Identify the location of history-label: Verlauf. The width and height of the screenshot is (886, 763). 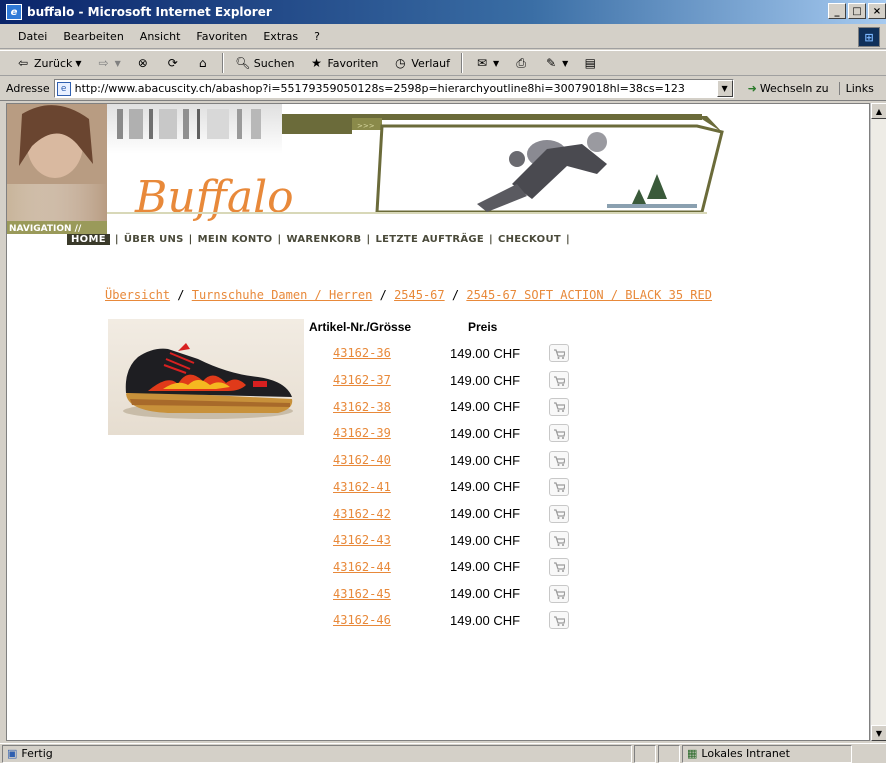
(430, 63).